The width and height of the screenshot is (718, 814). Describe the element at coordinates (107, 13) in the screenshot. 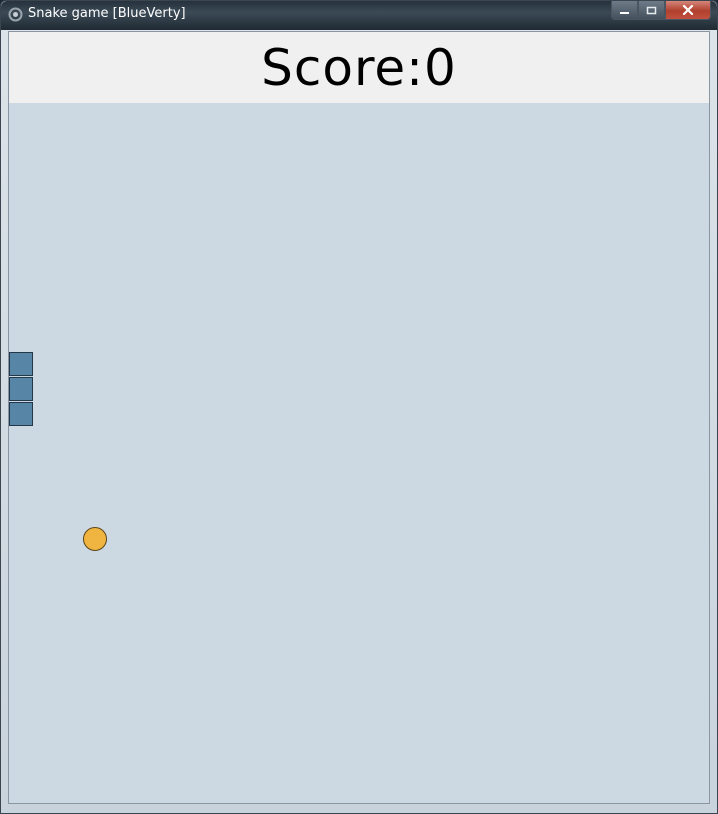

I see `window-title: Snake game [BlueVerty]` at that location.